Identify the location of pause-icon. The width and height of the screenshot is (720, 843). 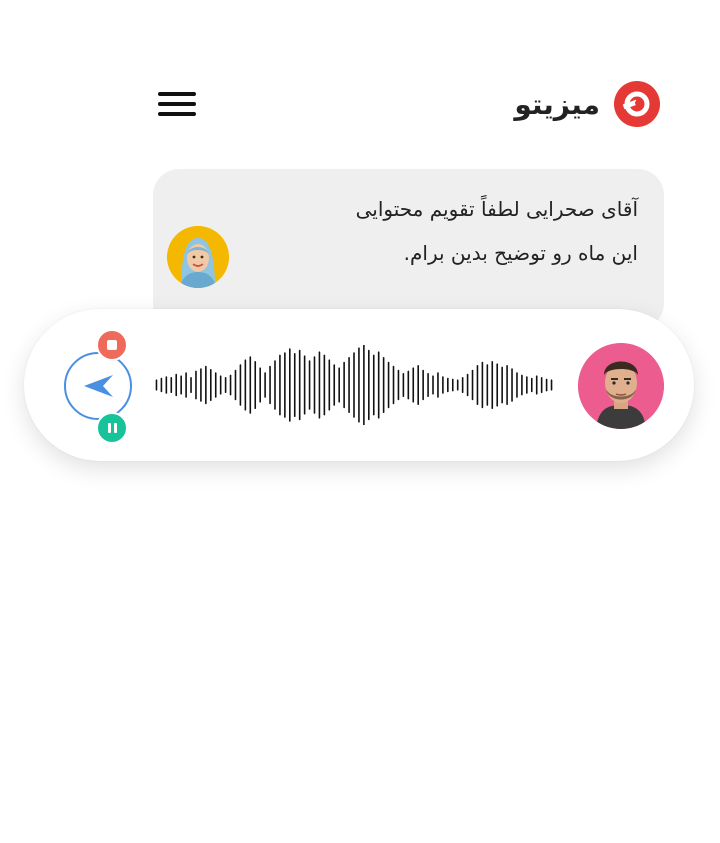
(112, 428).